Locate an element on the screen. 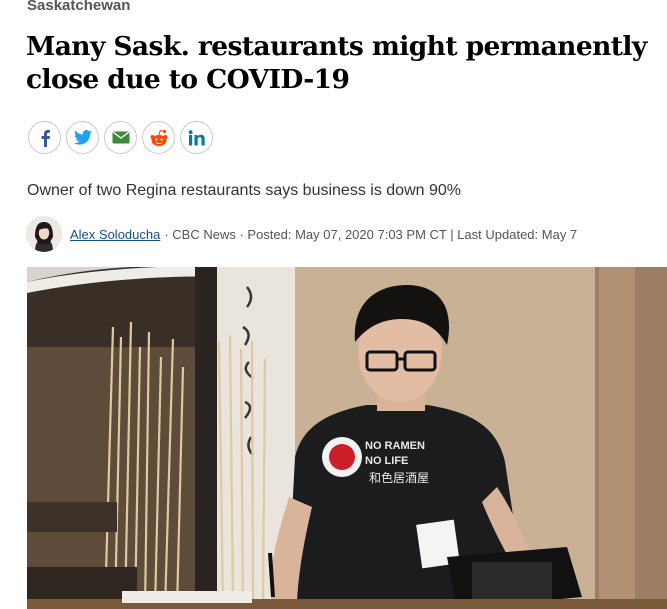 The image size is (667, 609). facebook-icon is located at coordinates (45, 138).